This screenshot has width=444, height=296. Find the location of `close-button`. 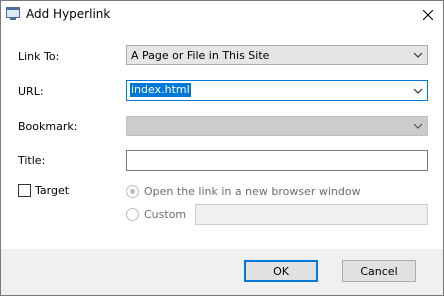

close-button is located at coordinates (428, 15).